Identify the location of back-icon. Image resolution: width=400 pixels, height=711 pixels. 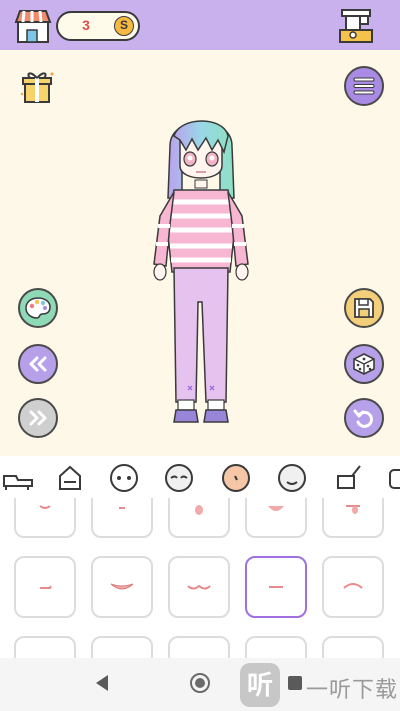
(102, 683).